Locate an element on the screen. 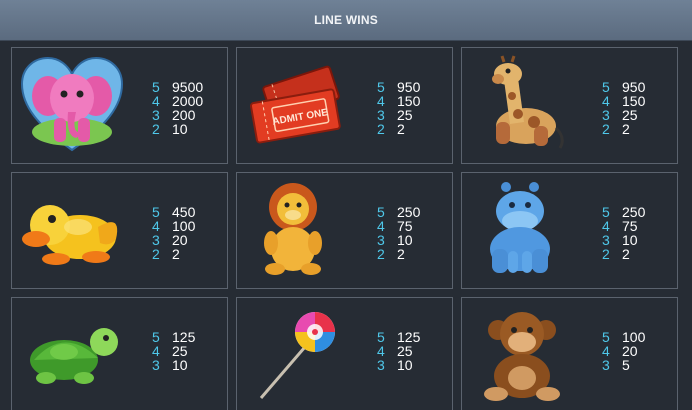 The image size is (692, 410). pay-row: 4 2000 is located at coordinates (177, 101).